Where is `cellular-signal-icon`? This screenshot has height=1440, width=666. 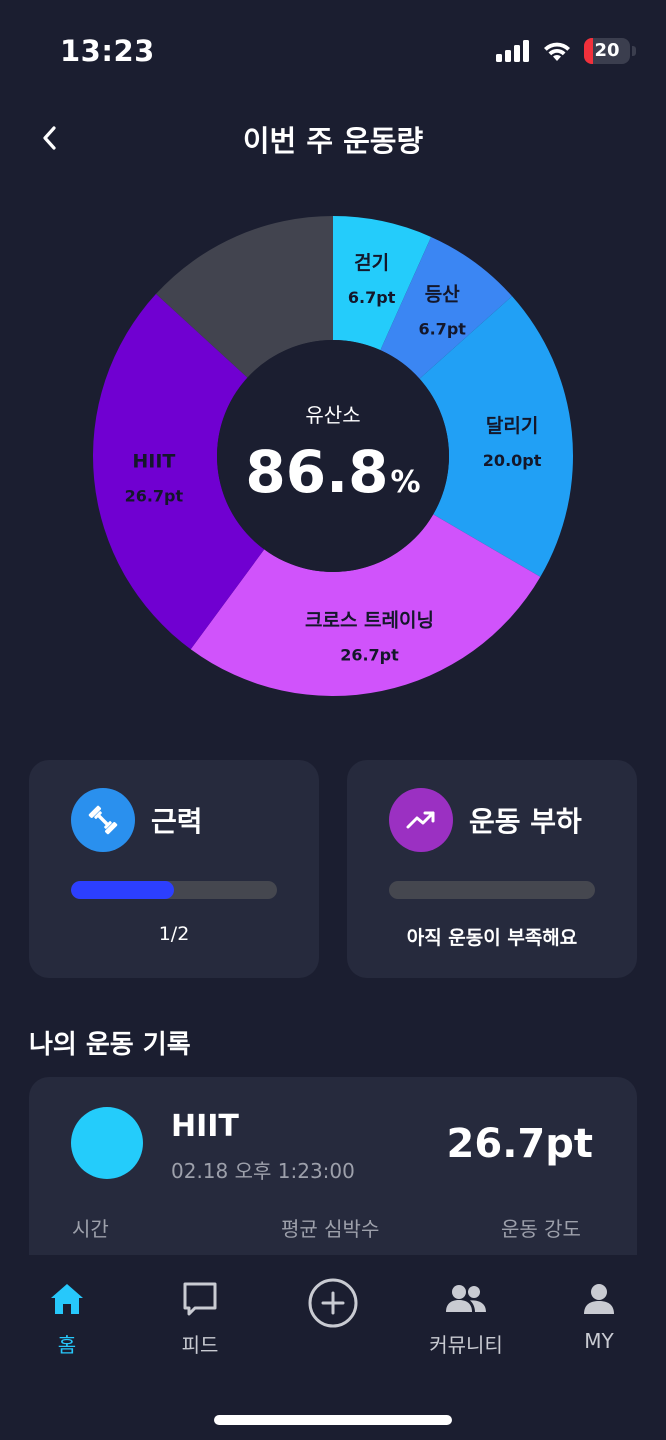 cellular-signal-icon is located at coordinates (512, 51).